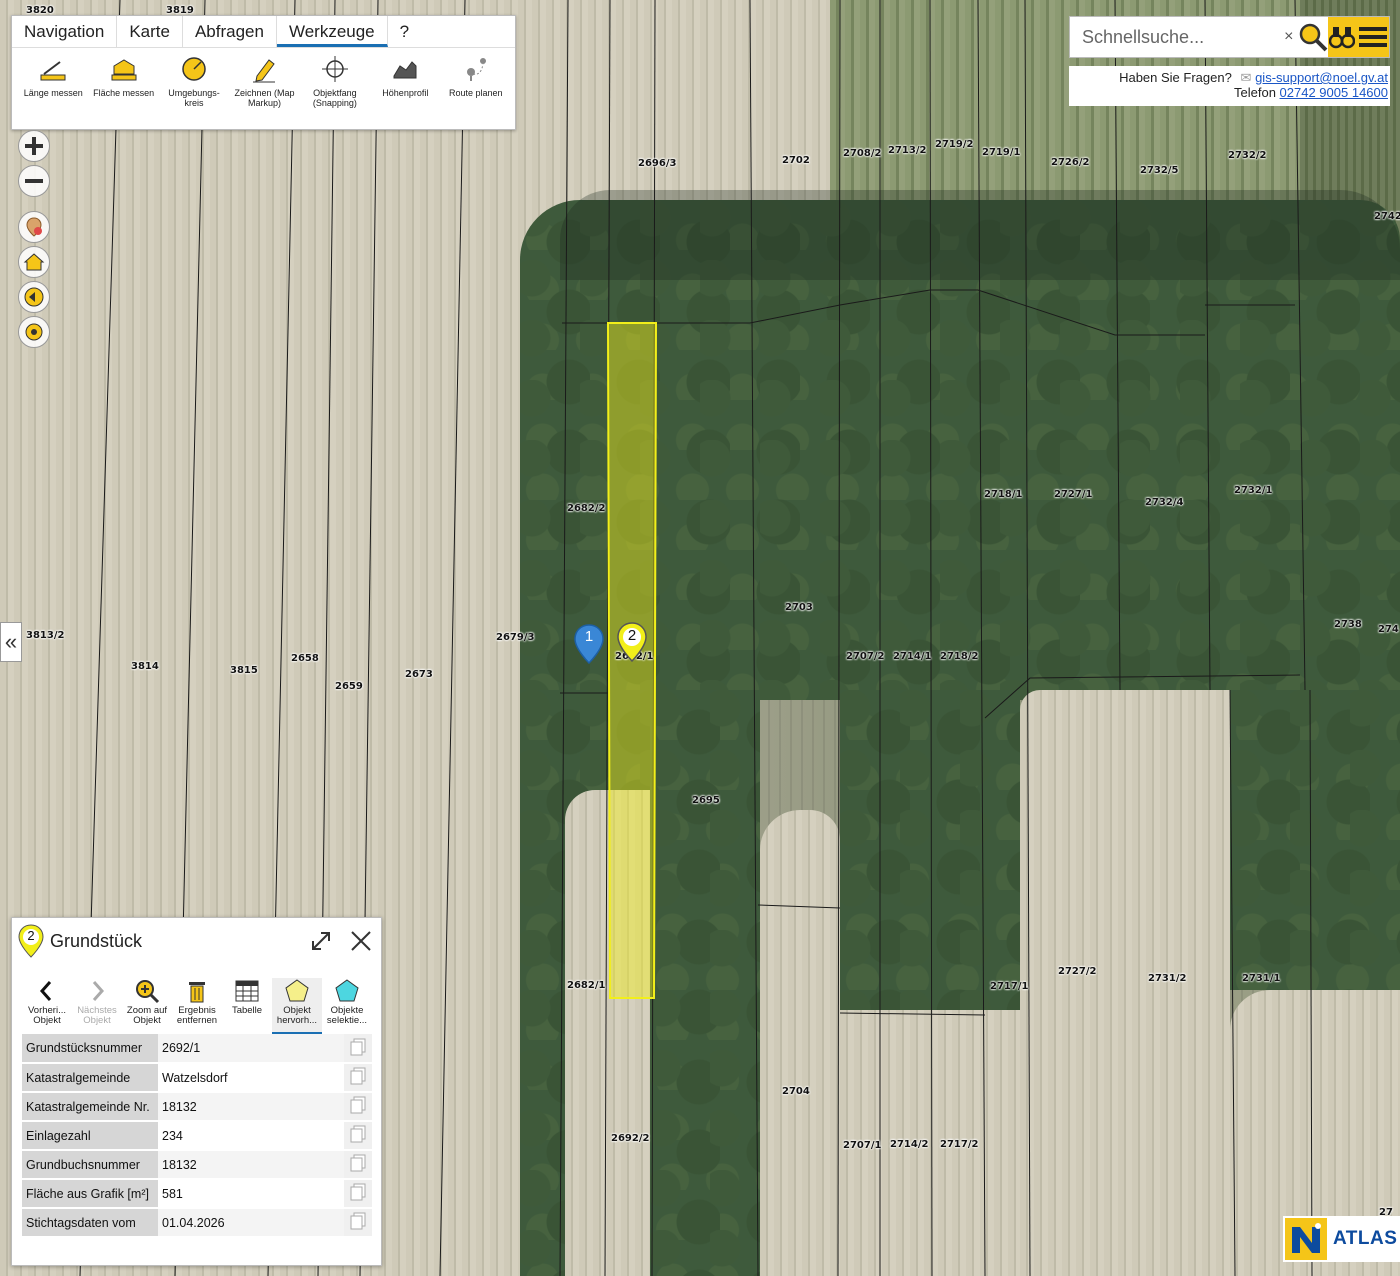  What do you see at coordinates (1261, 978) in the screenshot?
I see `parcel-label: 2731/1` at bounding box center [1261, 978].